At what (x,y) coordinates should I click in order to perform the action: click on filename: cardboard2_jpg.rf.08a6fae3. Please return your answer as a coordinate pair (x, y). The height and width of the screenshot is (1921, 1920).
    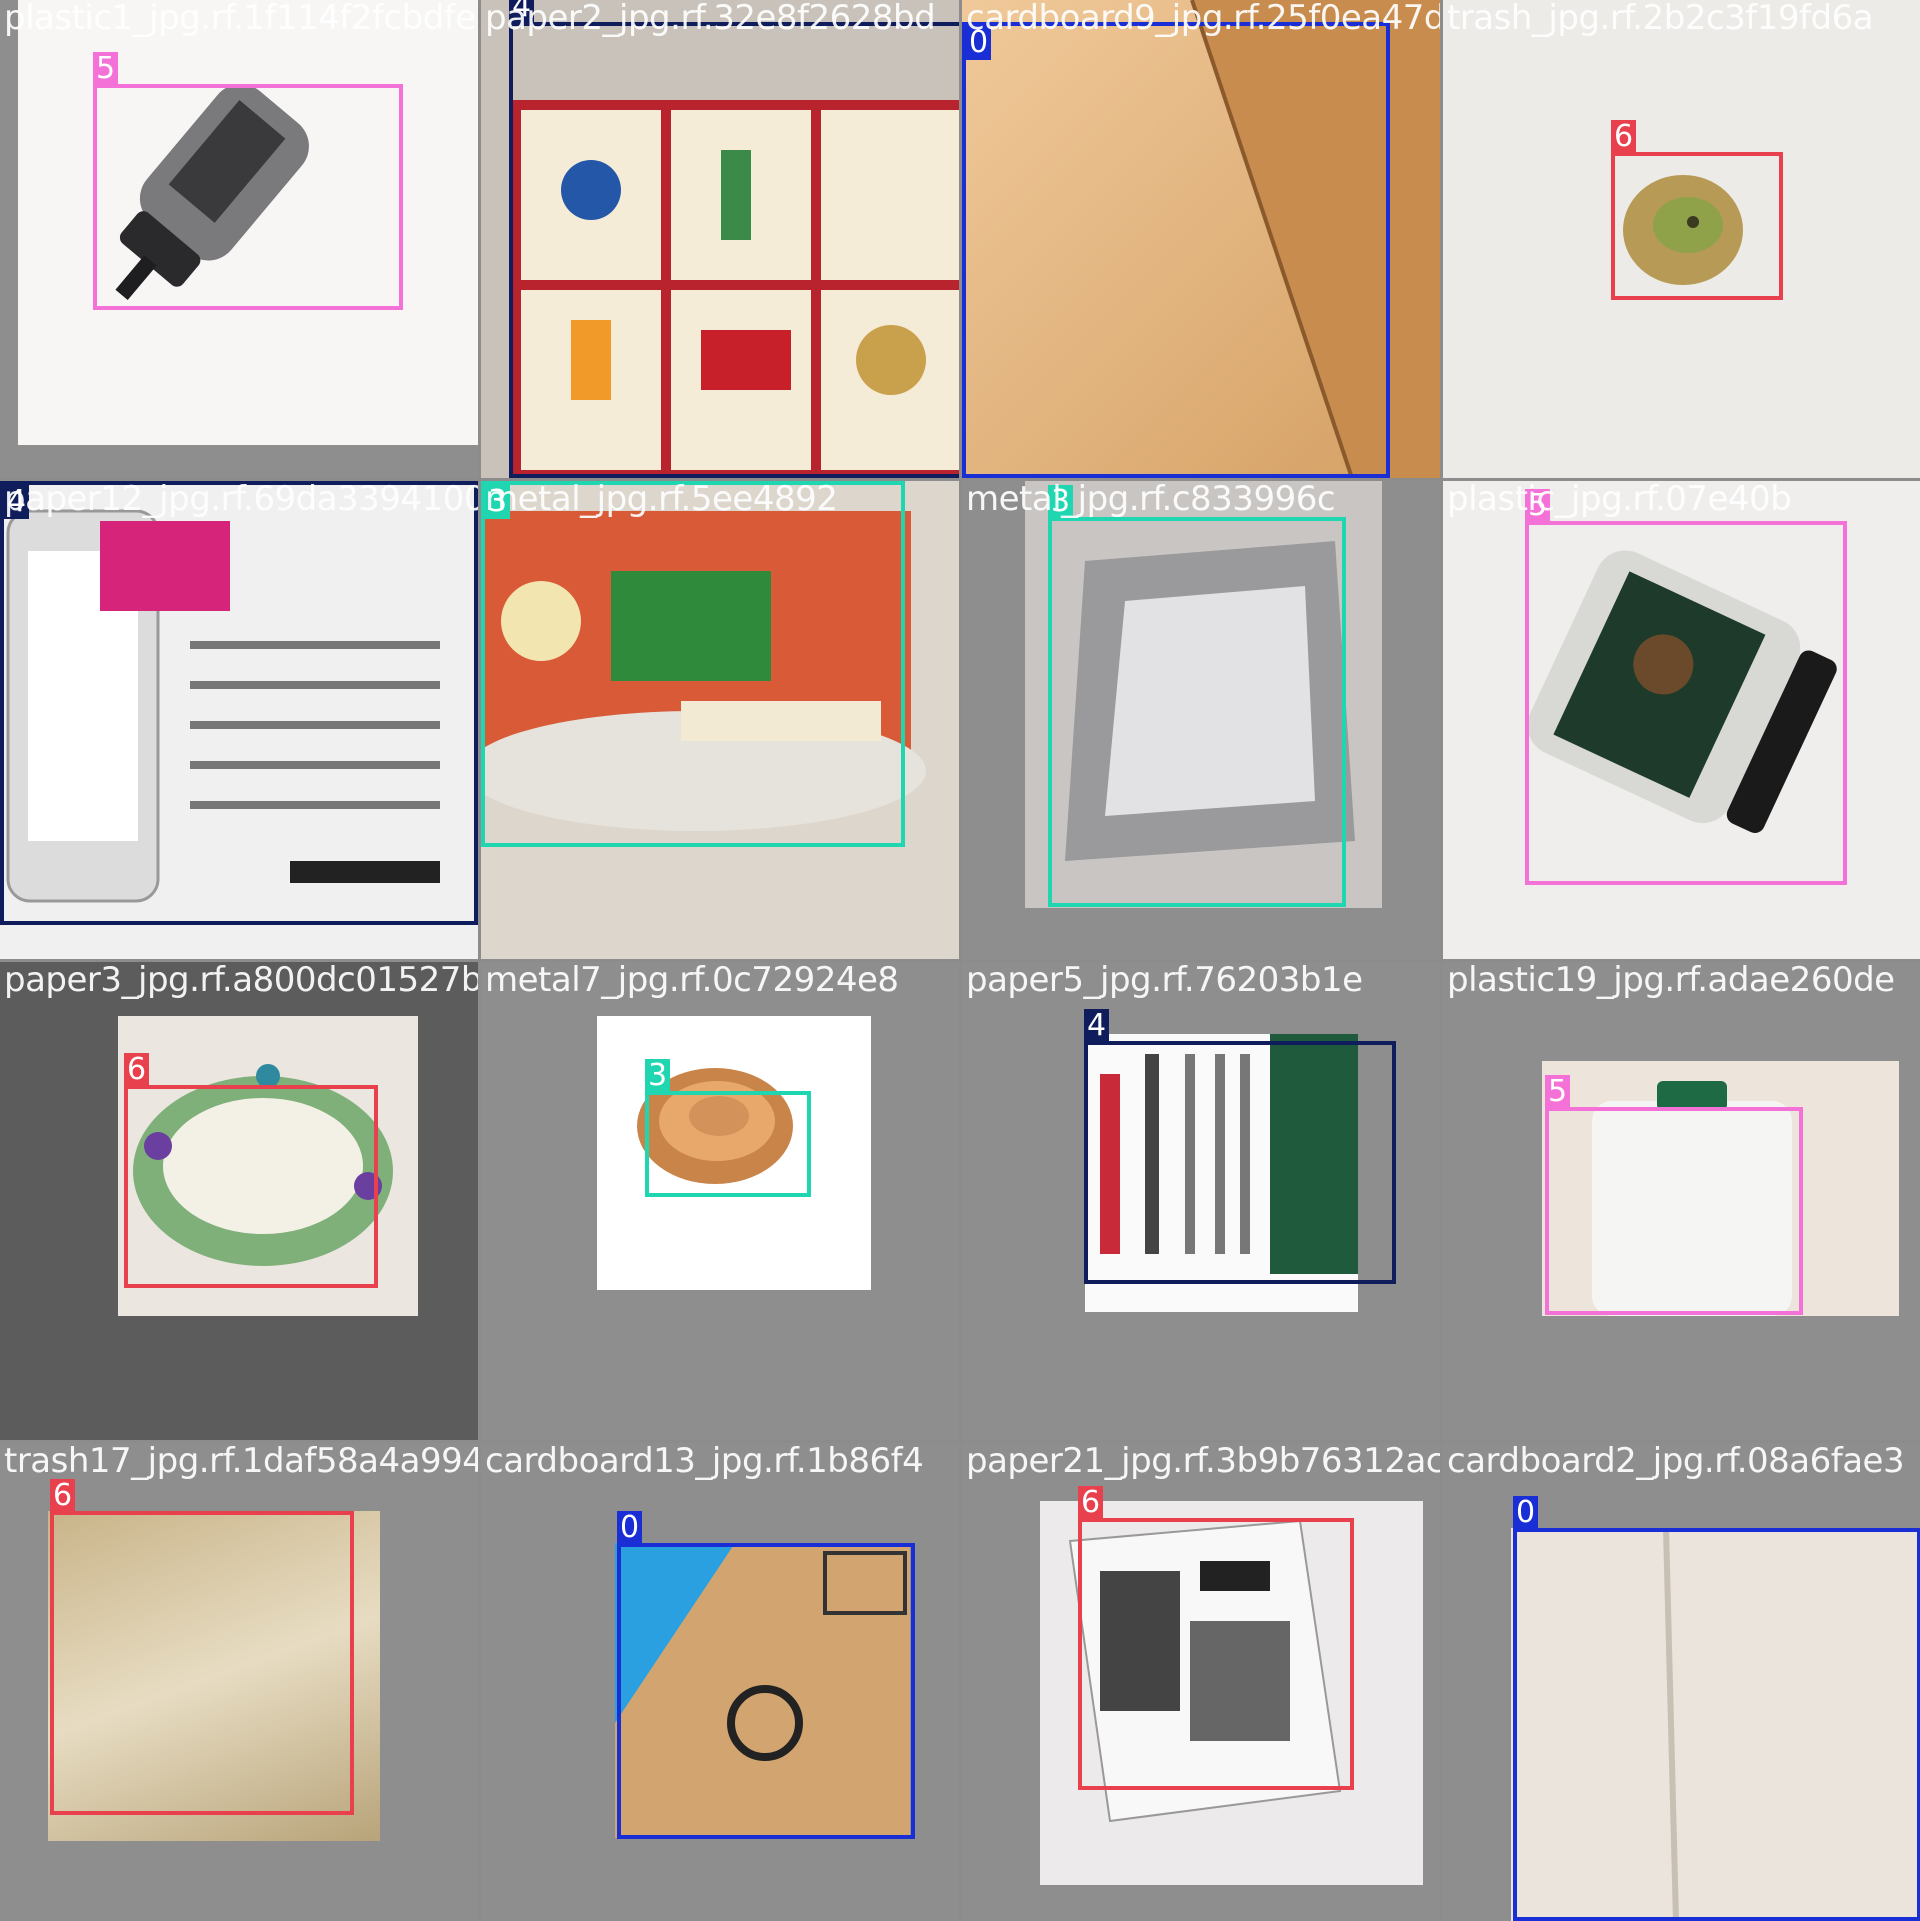
    Looking at the image, I should click on (1676, 1462).